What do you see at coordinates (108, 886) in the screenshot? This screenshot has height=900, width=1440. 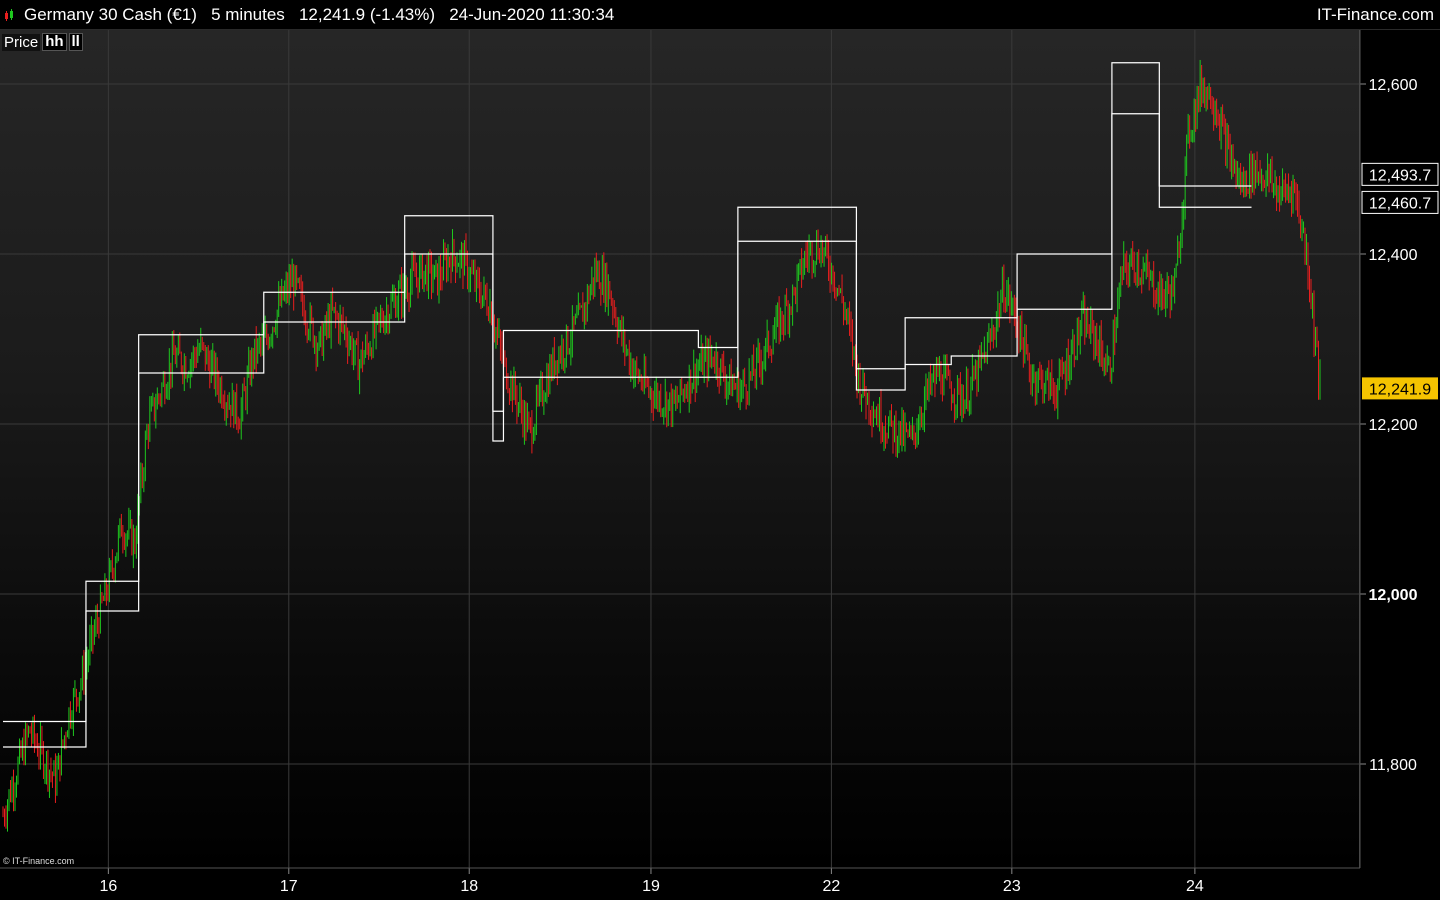 I see `x-tick-label: 16` at bounding box center [108, 886].